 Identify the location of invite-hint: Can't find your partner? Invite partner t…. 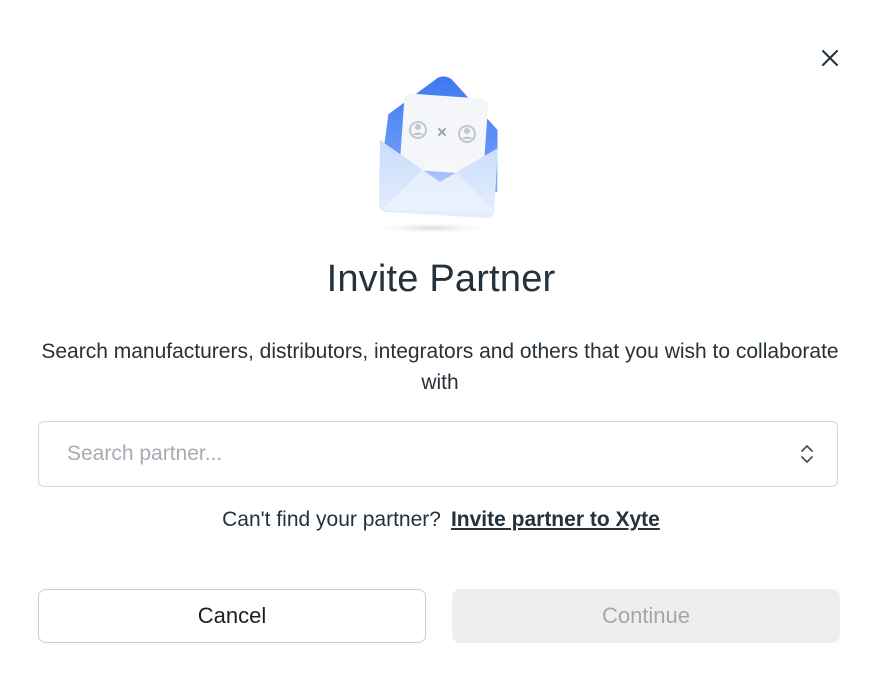
(441, 520).